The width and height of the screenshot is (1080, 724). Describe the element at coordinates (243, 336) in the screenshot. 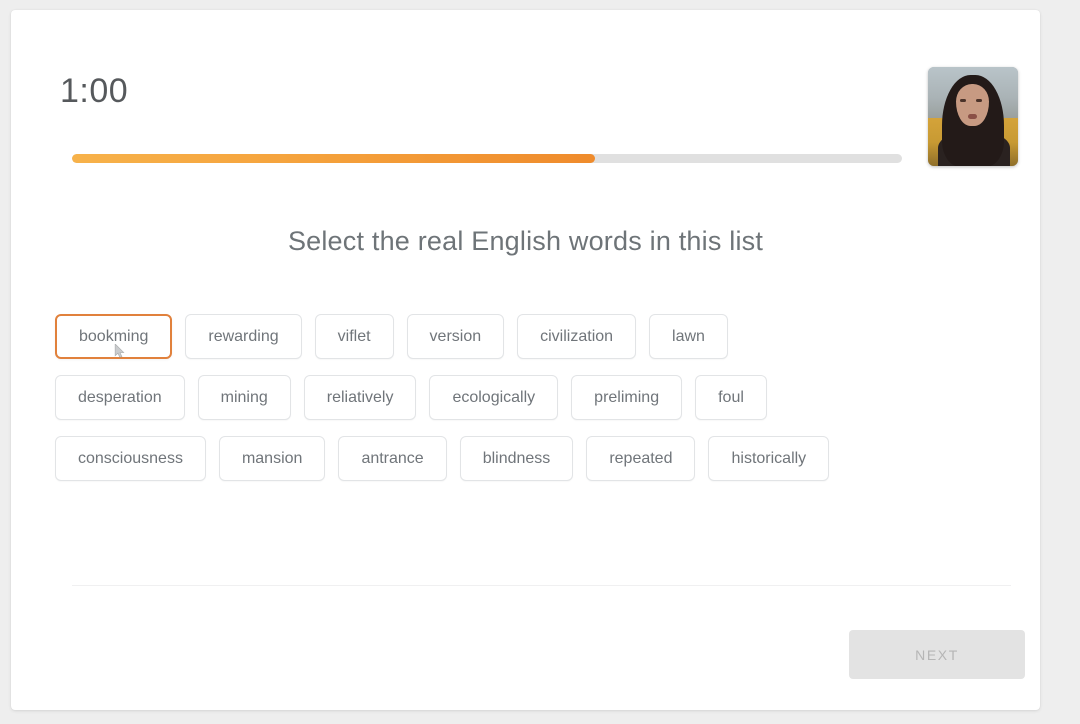

I see `word-option-rewarding: rewarding` at that location.